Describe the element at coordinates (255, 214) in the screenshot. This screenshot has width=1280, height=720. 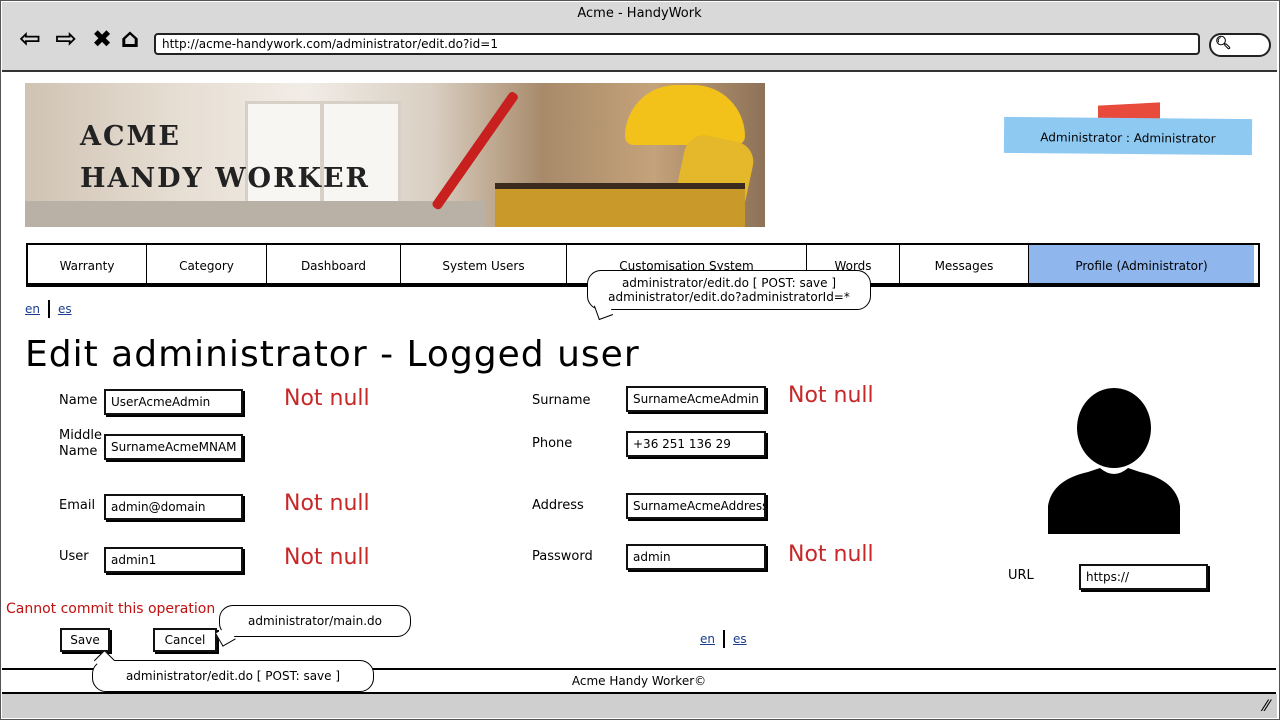
I see `banner-counter-graphic` at that location.